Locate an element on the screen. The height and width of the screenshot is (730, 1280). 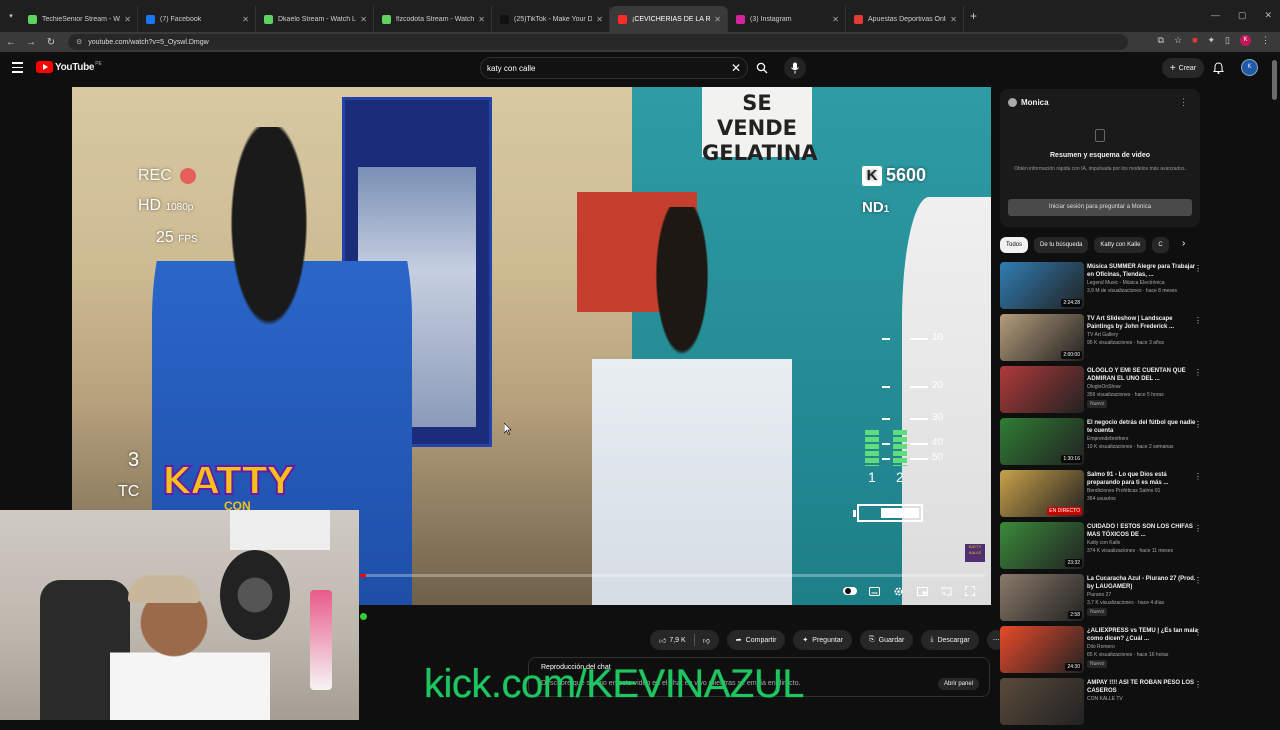
browser-tab: (7) Facebook ✕ is located at coordinates (197, 19).